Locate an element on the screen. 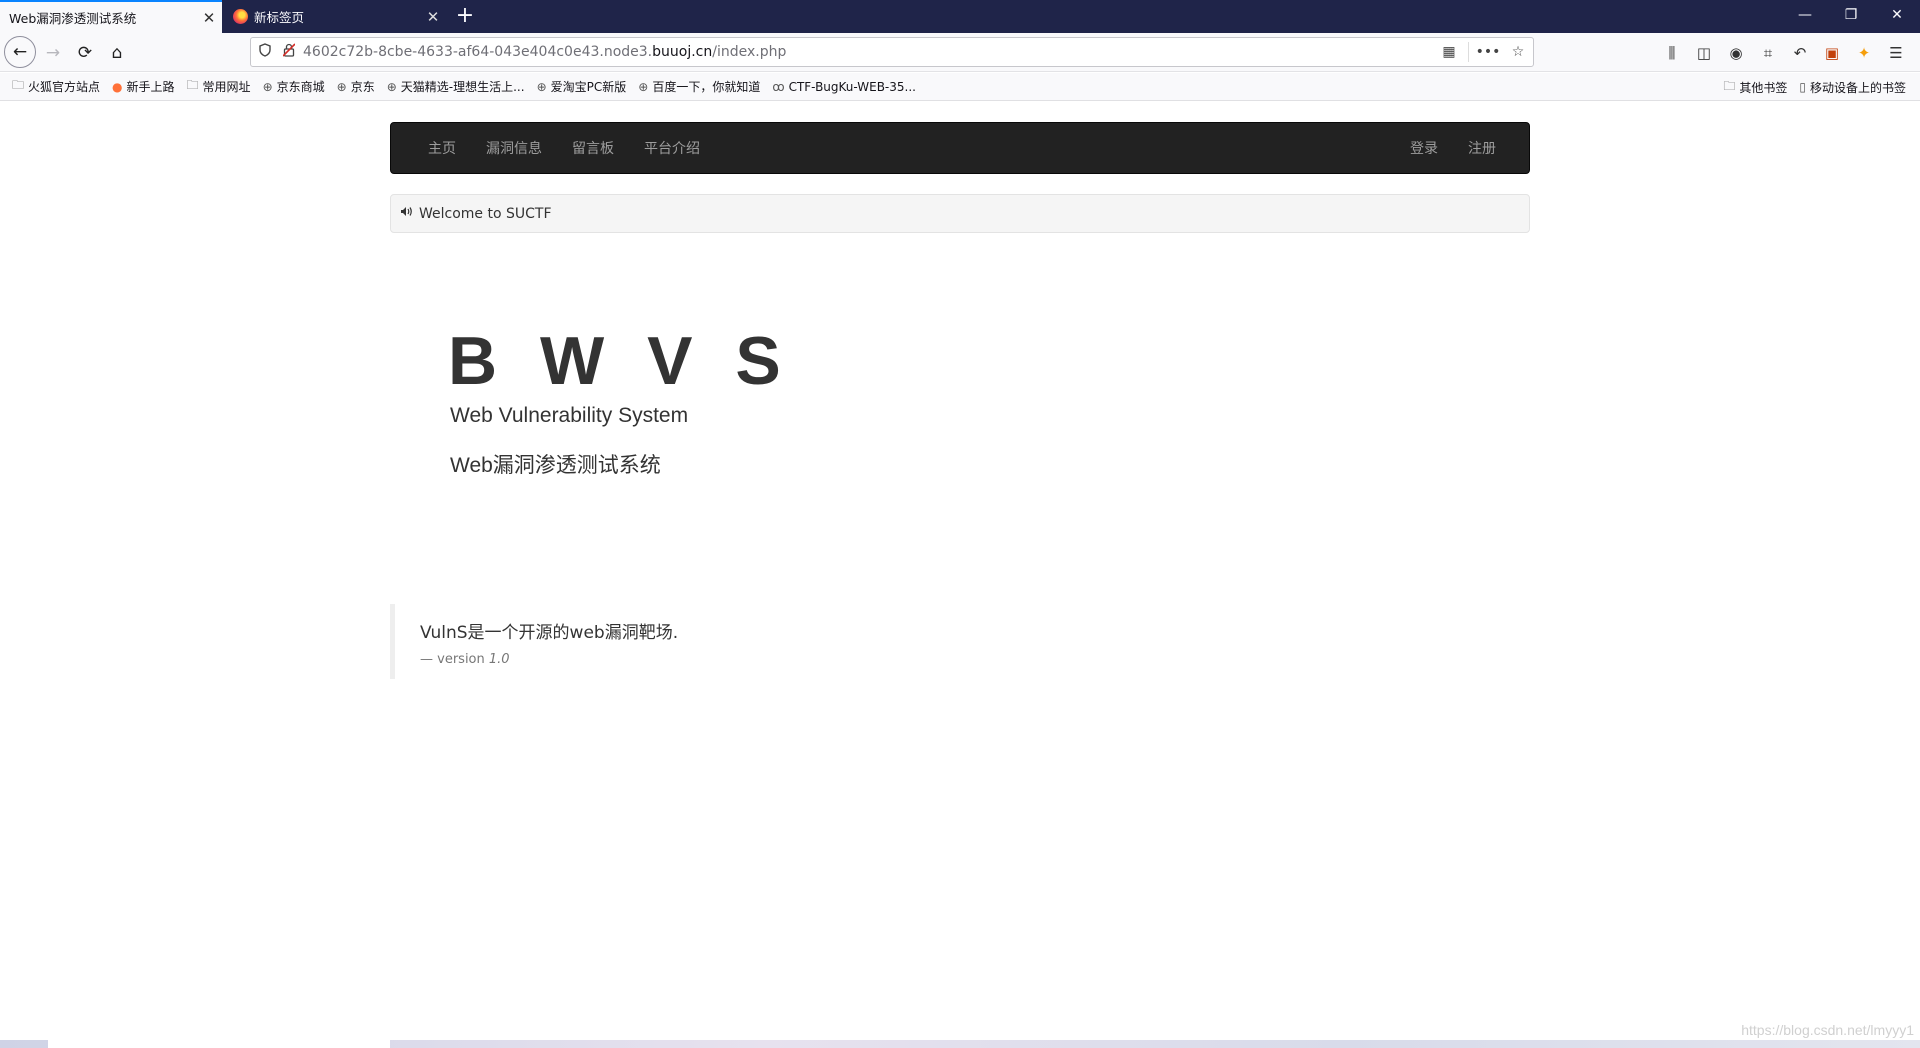 The height and width of the screenshot is (1048, 1920). menu-icon: ☰ is located at coordinates (1896, 53).